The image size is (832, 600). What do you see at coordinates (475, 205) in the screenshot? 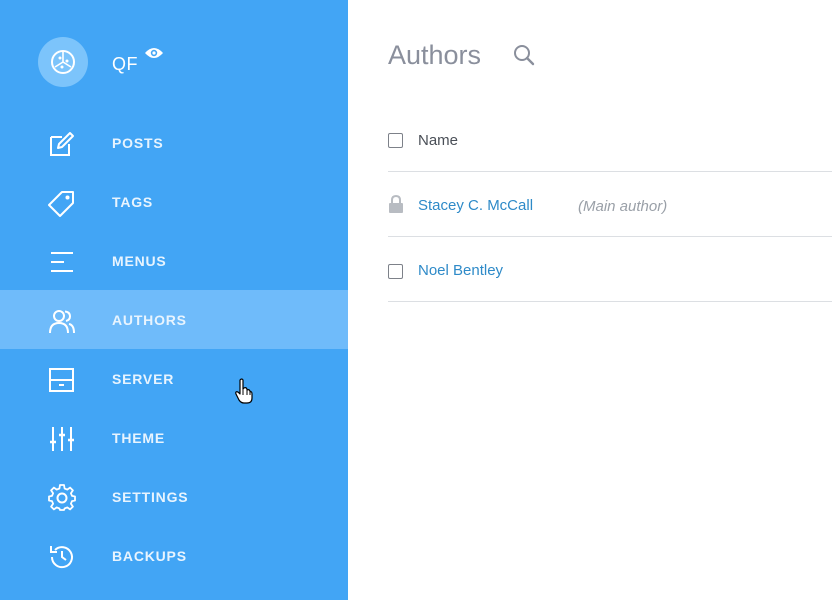
I see `author-name-link: Stacey C. McCall` at bounding box center [475, 205].